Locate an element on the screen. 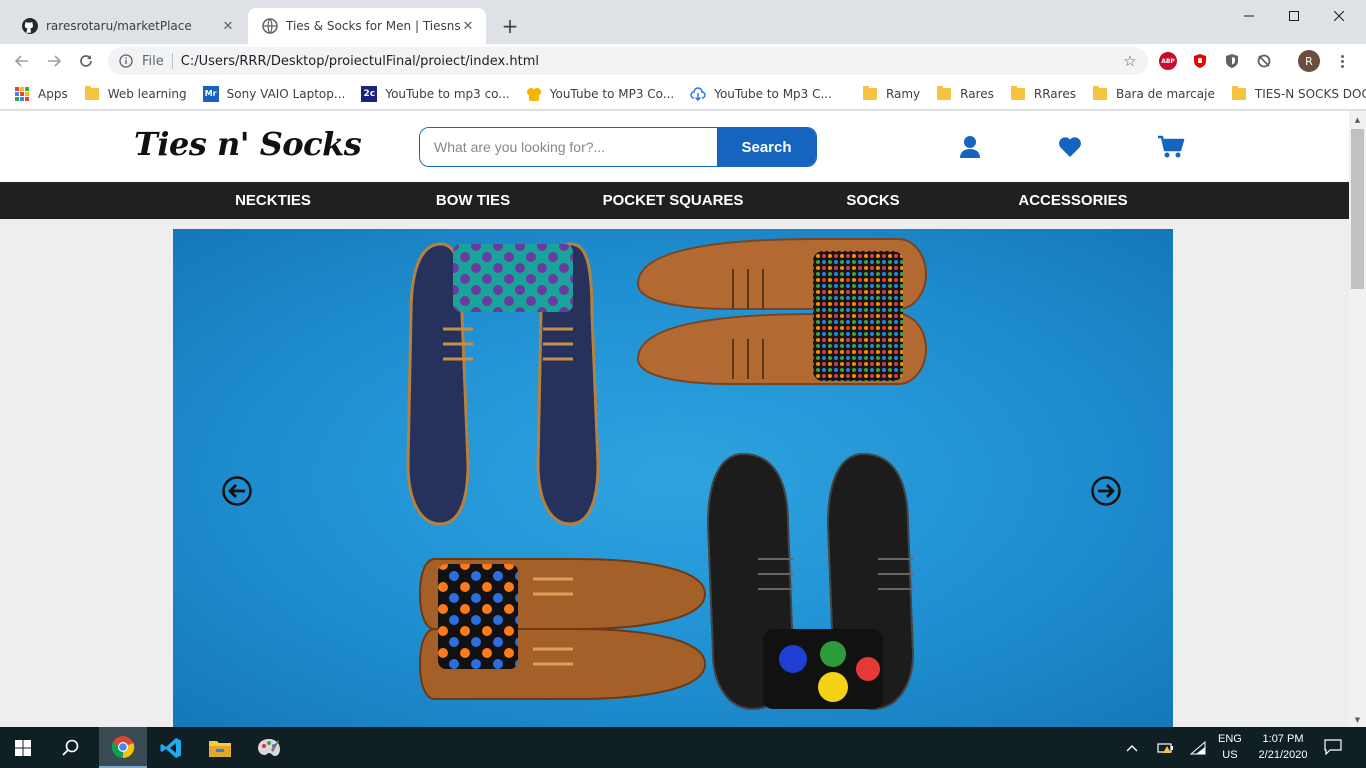 The width and height of the screenshot is (1366, 768). cart-icon is located at coordinates (1171, 147).